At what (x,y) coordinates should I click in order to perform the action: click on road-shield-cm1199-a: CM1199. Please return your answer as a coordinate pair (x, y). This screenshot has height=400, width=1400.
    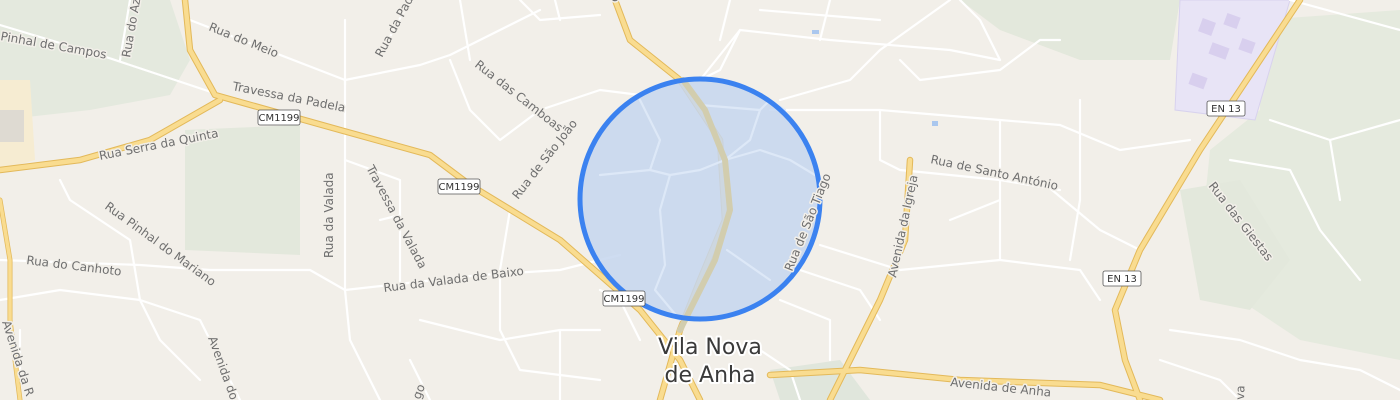
    Looking at the image, I should click on (279, 117).